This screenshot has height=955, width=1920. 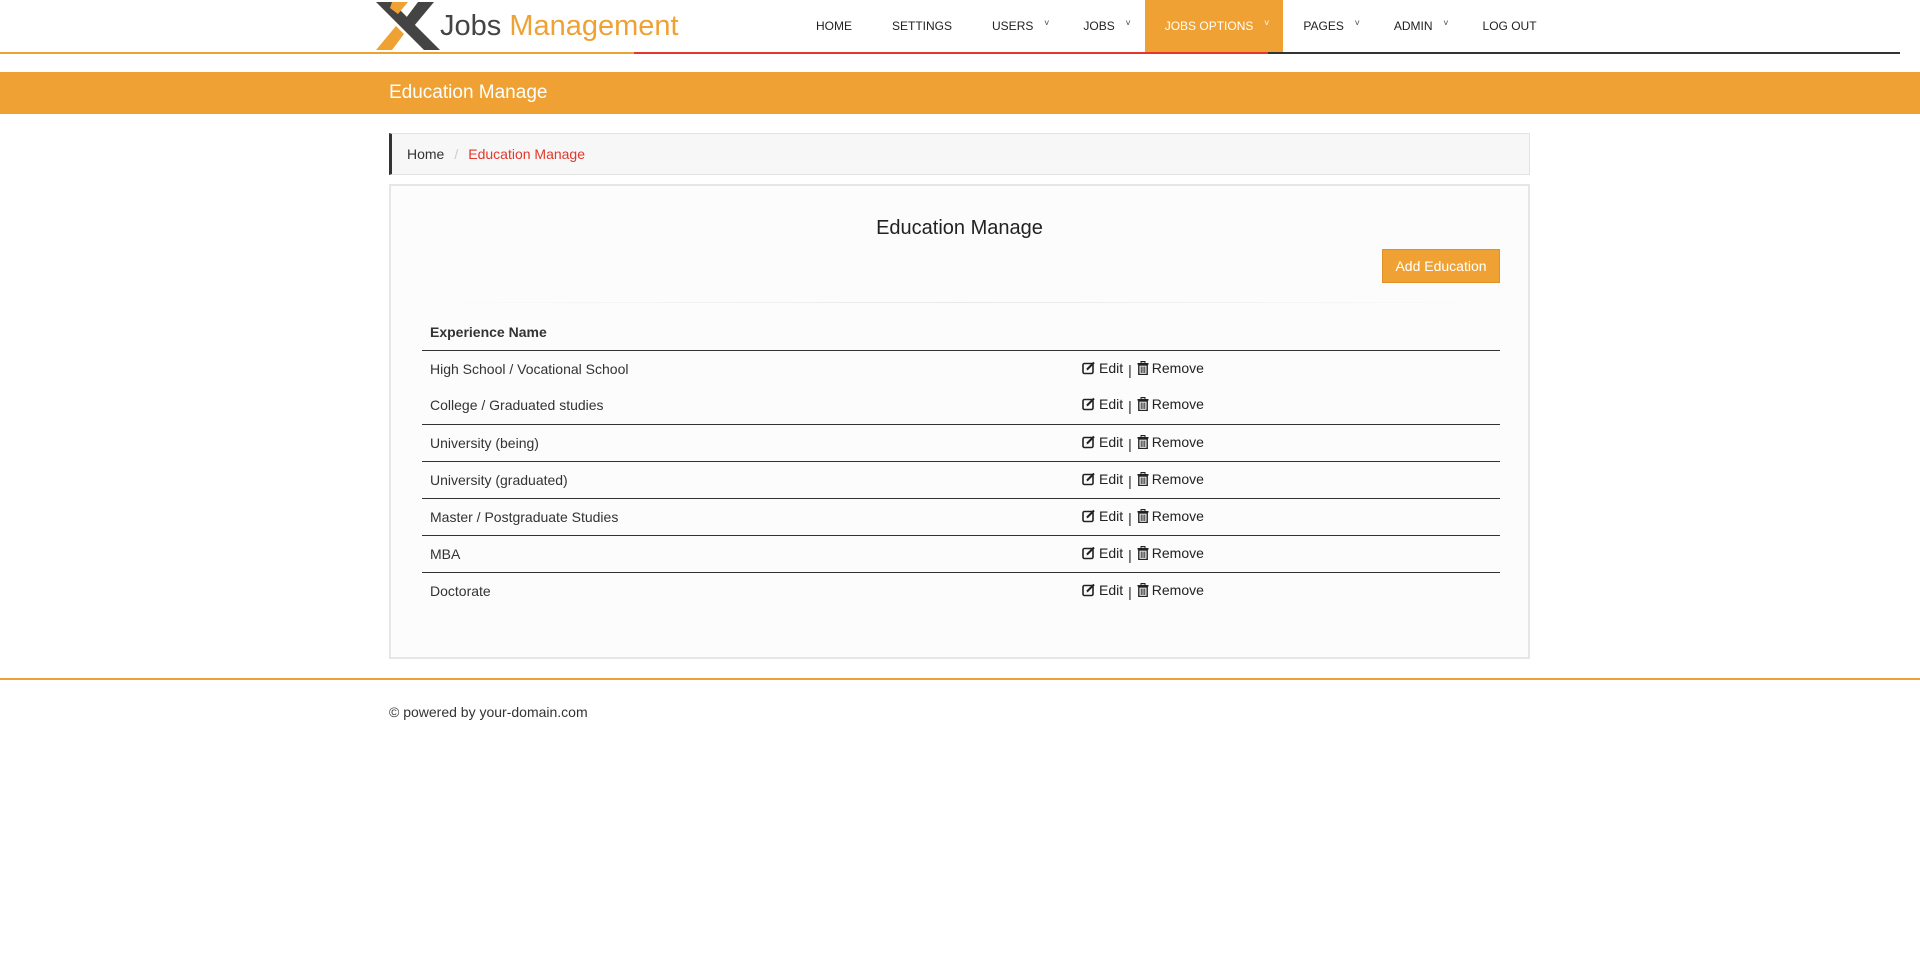 What do you see at coordinates (748, 479) in the screenshot?
I see `education-name-cell: University (graduated)` at bounding box center [748, 479].